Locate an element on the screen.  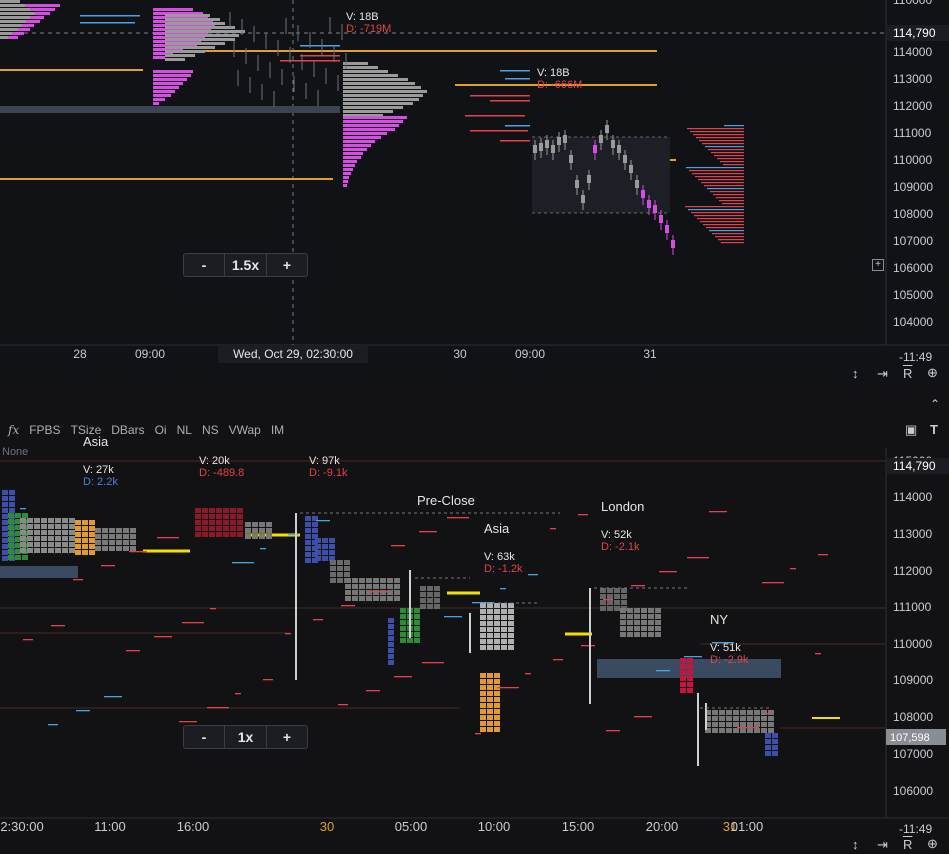
price-tick-label: 108000 is located at coordinates (913, 214).